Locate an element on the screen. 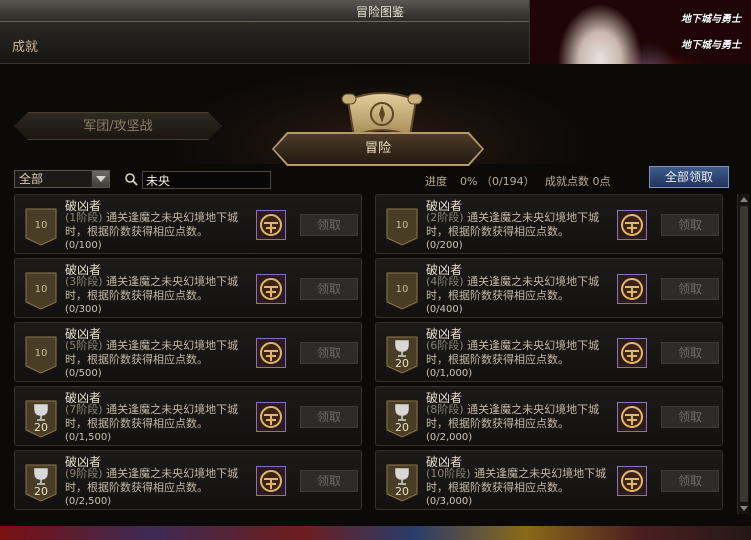 The height and width of the screenshot is (540, 751). achievement-progress: (0/1,500) is located at coordinates (88, 437).